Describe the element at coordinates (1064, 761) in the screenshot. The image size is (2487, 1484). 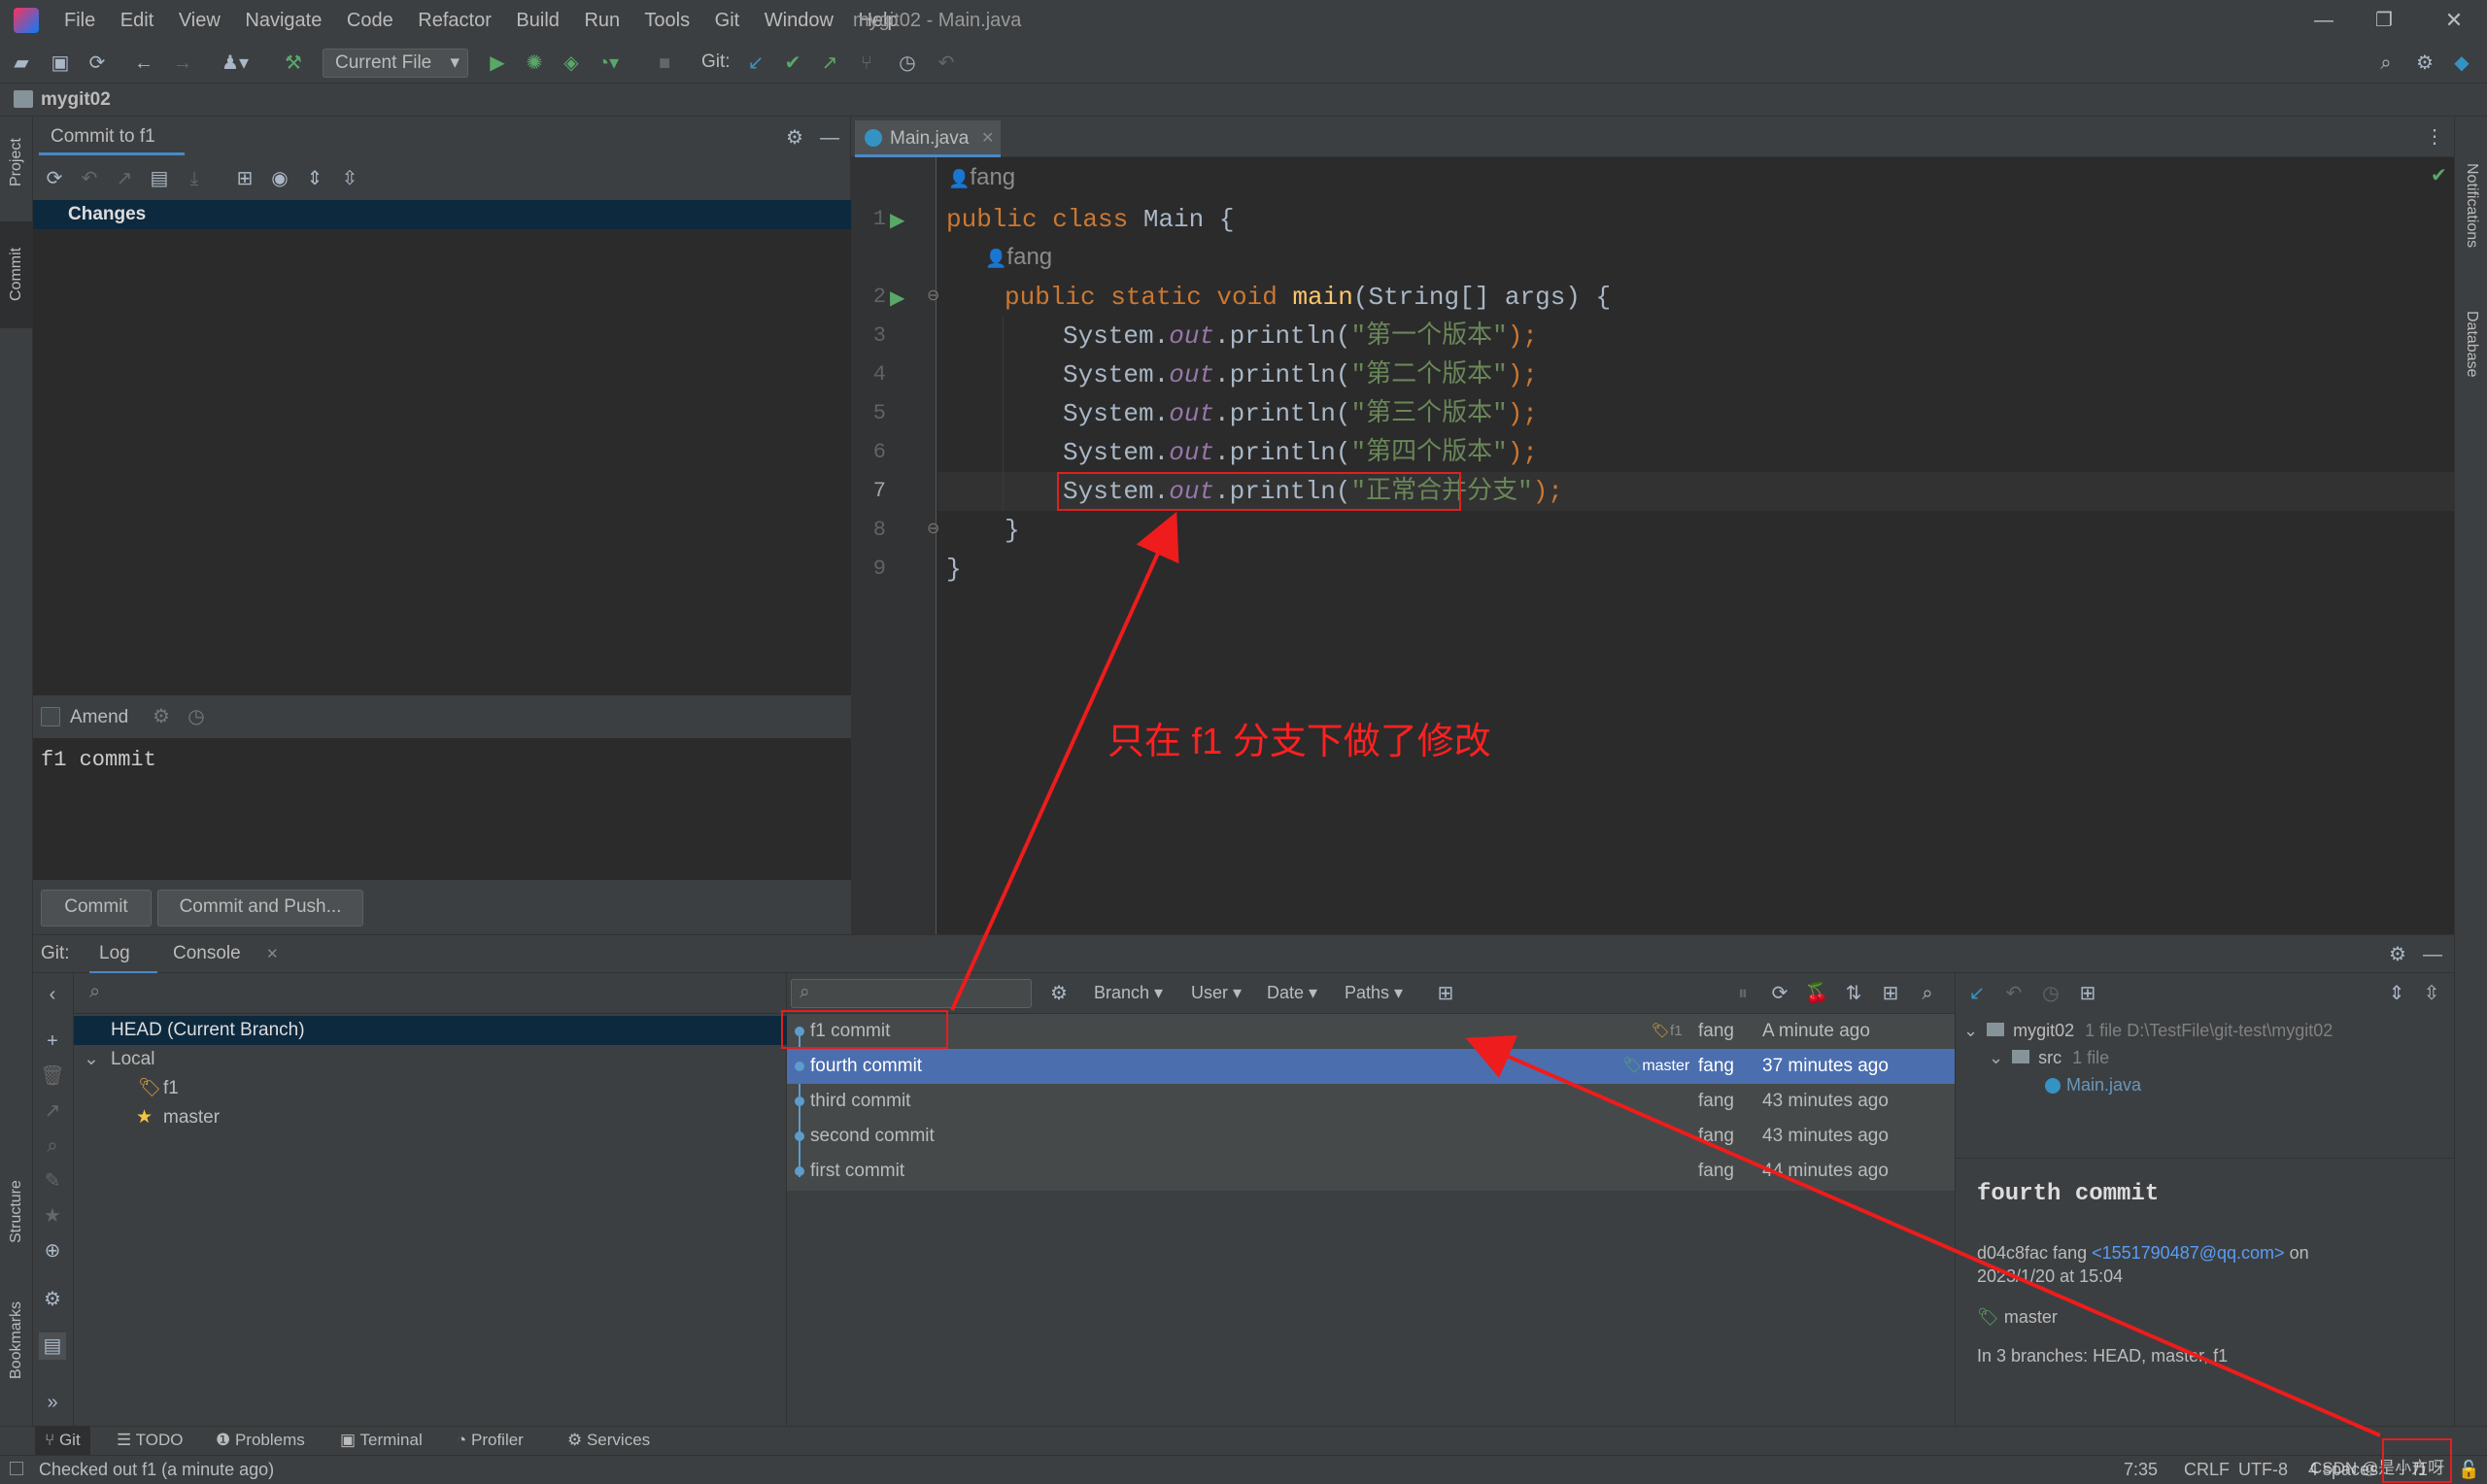
I see `arrow-log-to-code` at that location.